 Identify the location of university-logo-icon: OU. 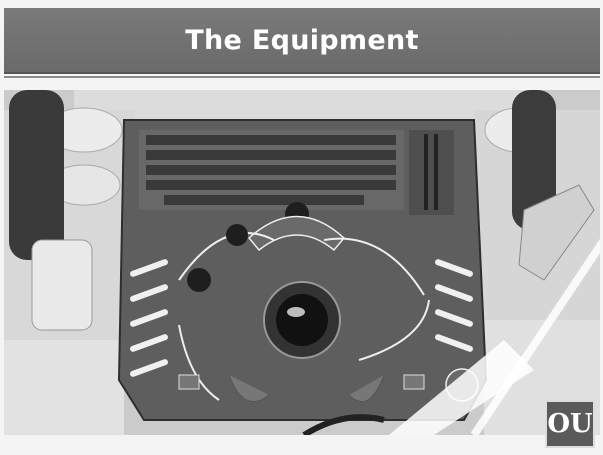
(570, 424).